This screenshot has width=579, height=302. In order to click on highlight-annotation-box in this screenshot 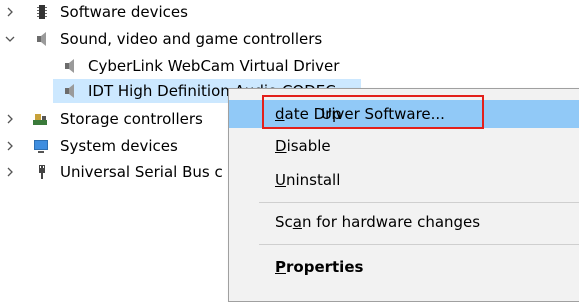, I will do `click(373, 112)`.